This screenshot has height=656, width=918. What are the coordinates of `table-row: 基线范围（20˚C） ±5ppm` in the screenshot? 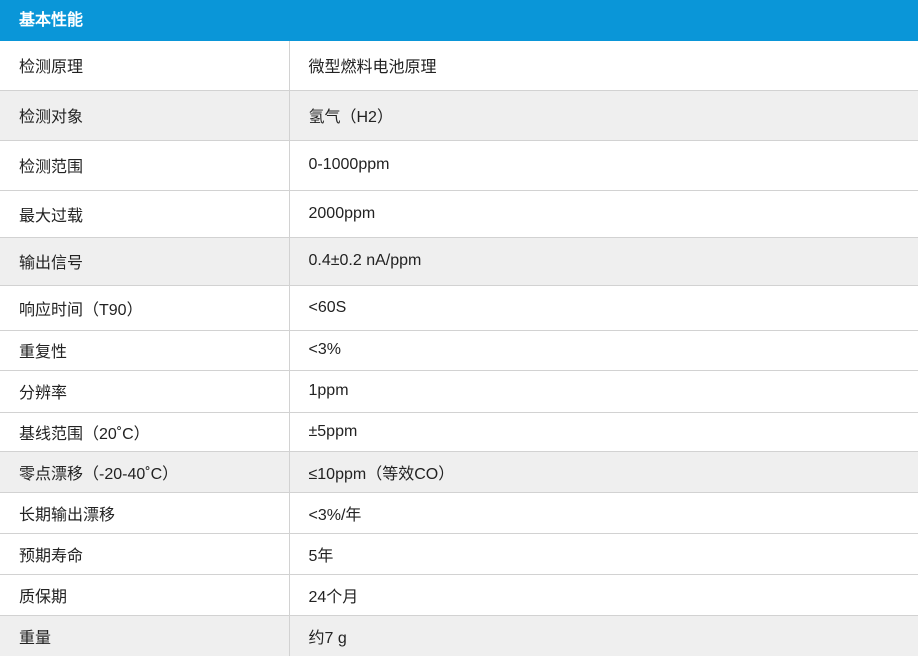 It's located at (459, 432).